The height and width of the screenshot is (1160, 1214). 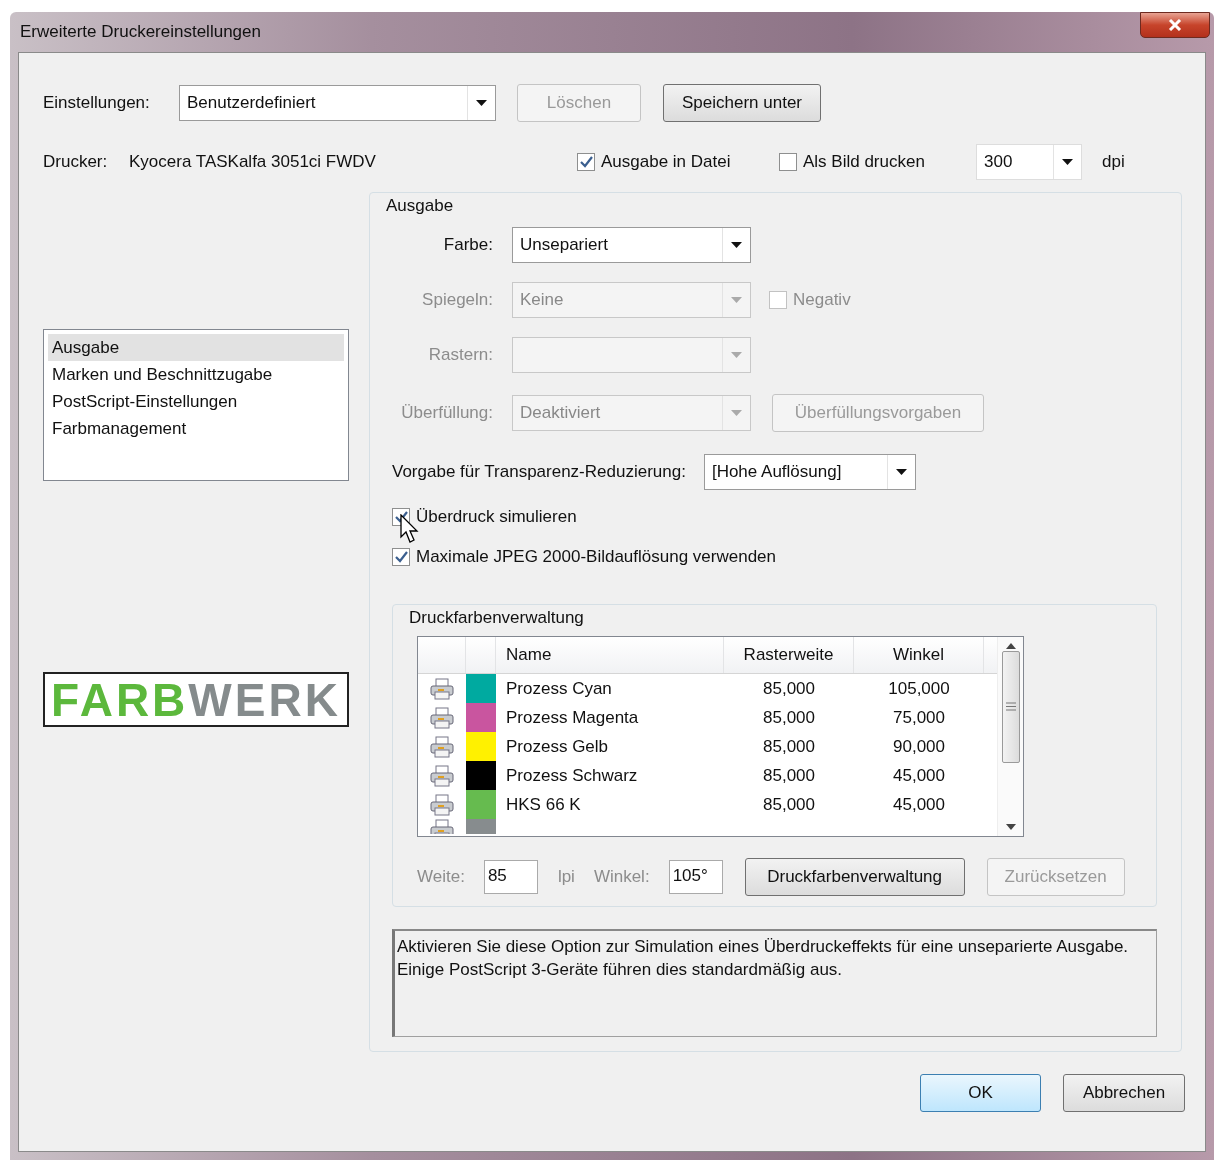 What do you see at coordinates (572, 775) in the screenshot?
I see `table-cell-text: Prozess Schwarz` at bounding box center [572, 775].